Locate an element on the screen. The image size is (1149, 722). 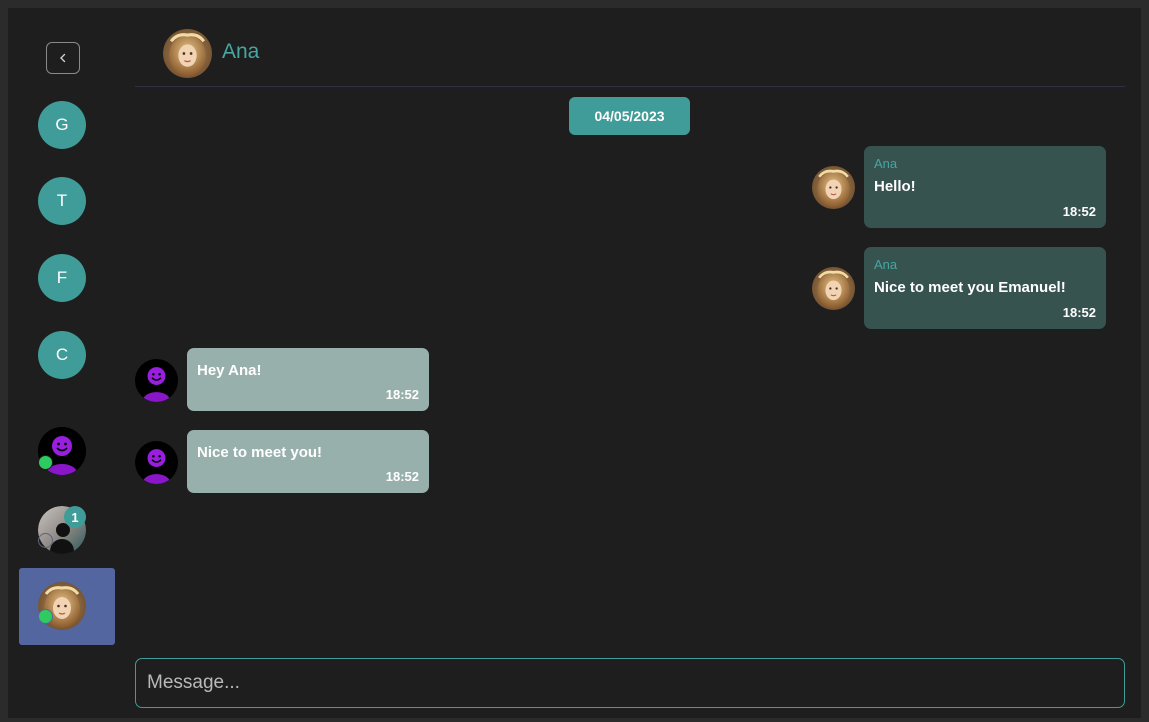
message-bubble-incoming: Ana Nice to meet you Emanuel! 18:52 is located at coordinates (985, 288).